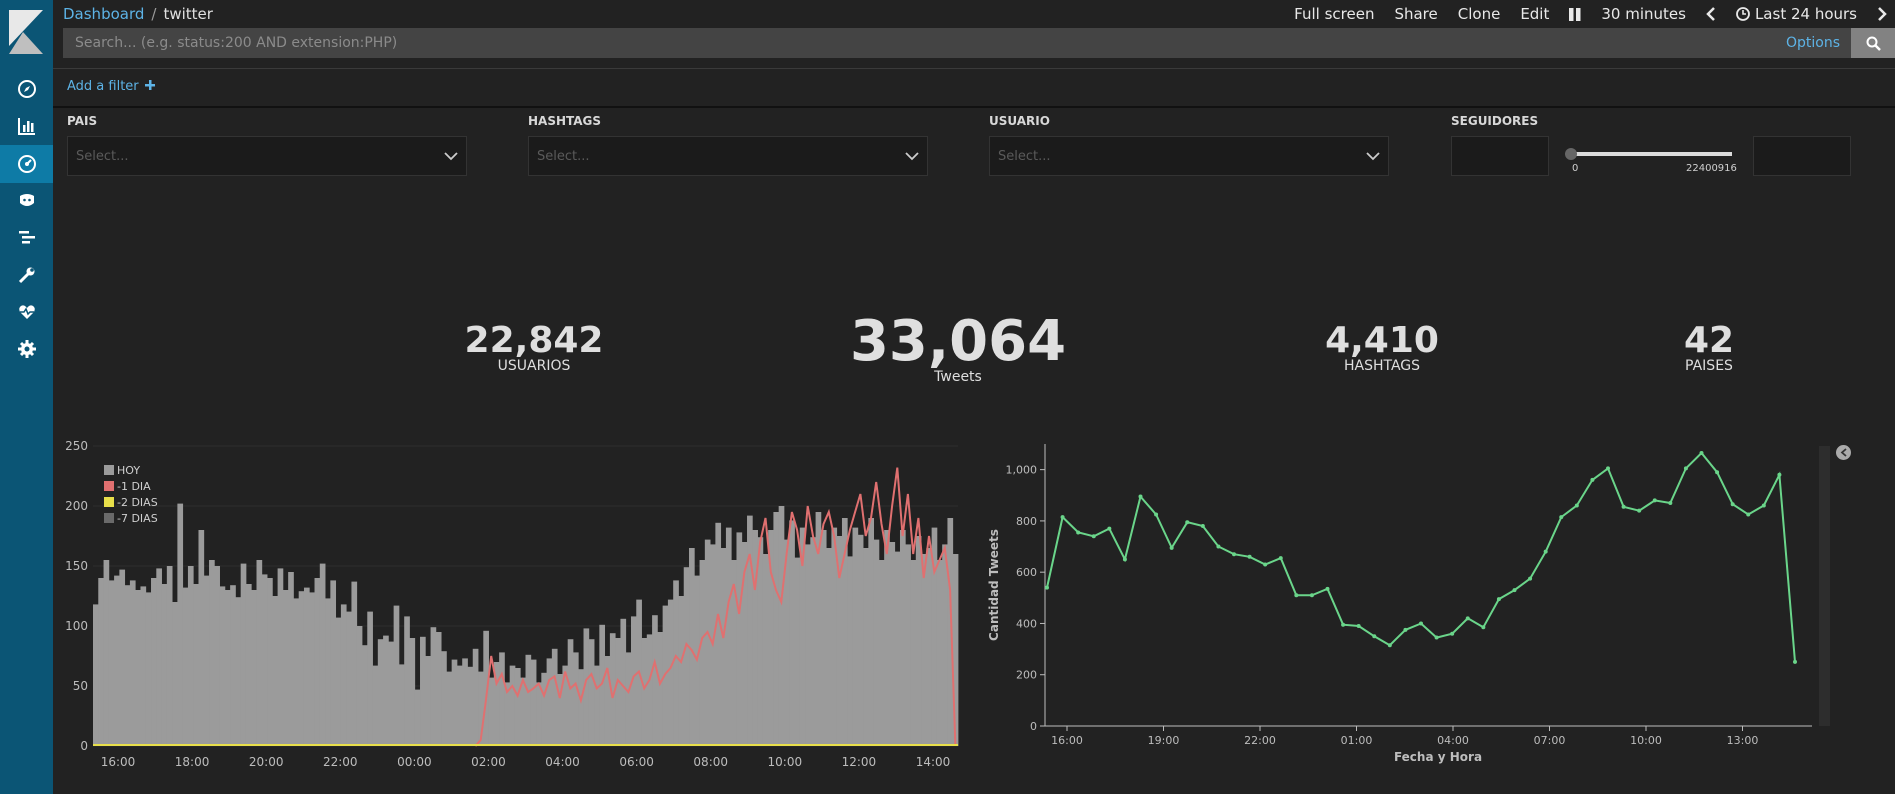  Describe the element at coordinates (1711, 14) in the screenshot. I see `chevron-left-icon` at that location.